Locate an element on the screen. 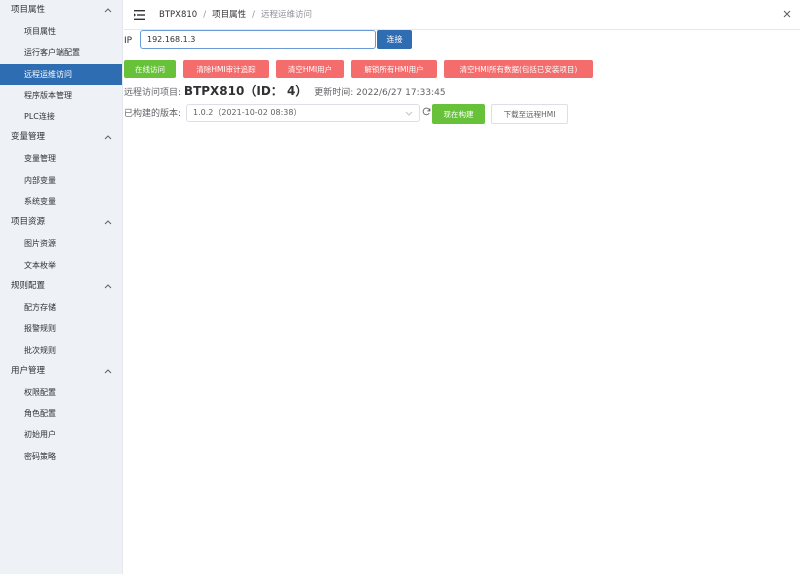 Image resolution: width=800 pixels, height=574 pixels. version-select: 1.0.2（2021-10-02 08:38） is located at coordinates (303, 113).